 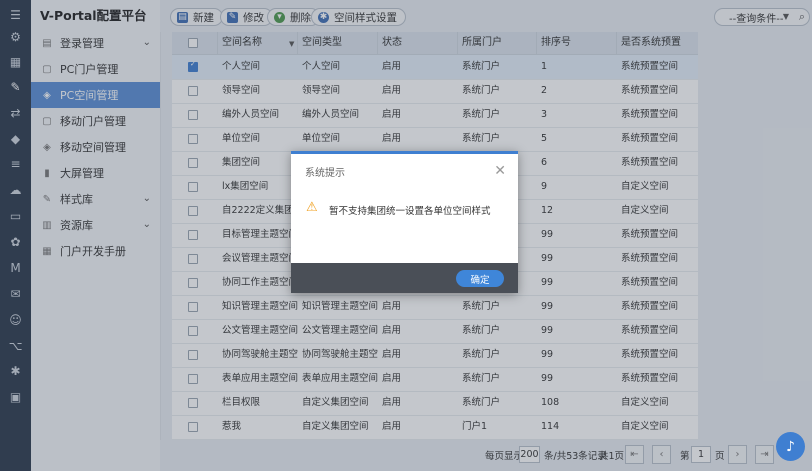 I want to click on confirm-button: 确定, so click(x=480, y=278).